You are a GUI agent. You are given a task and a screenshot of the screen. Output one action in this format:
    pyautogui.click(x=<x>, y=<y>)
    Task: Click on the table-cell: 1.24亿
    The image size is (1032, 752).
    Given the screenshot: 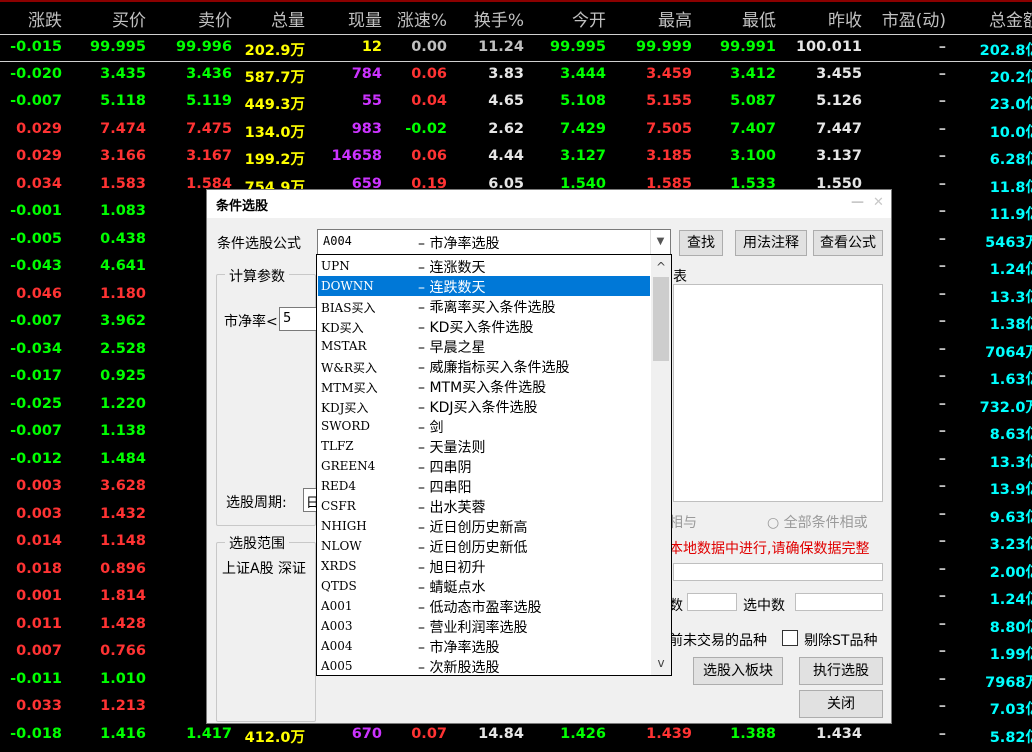 What is the action you would take?
    pyautogui.click(x=1010, y=270)
    